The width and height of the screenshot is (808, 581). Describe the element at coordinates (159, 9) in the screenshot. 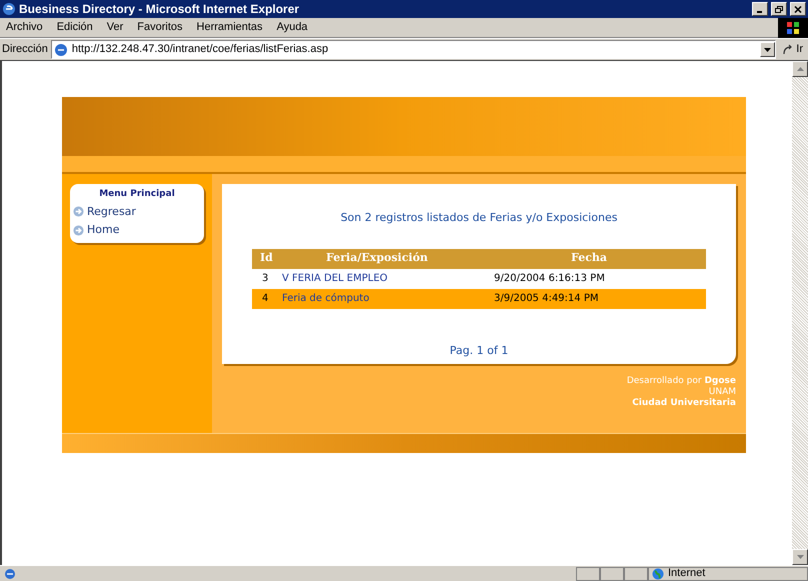

I see `window-title: Buesiness Directory - Microsoft Internet Explorer` at that location.